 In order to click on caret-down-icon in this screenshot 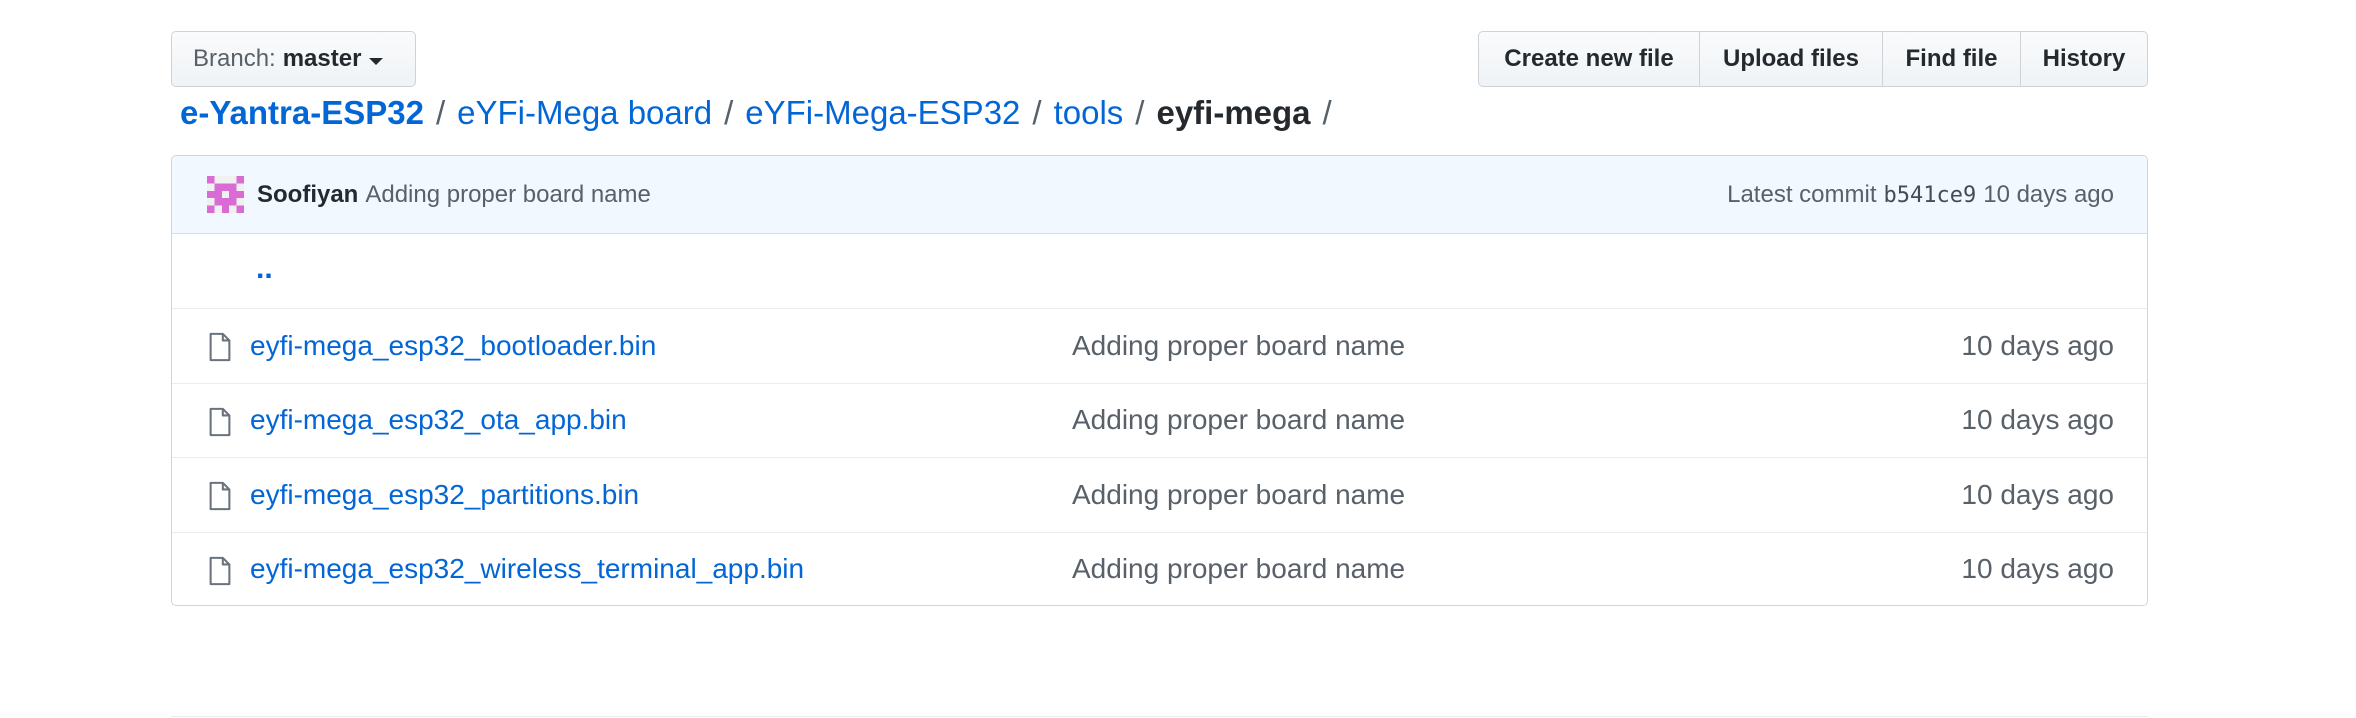, I will do `click(376, 61)`.